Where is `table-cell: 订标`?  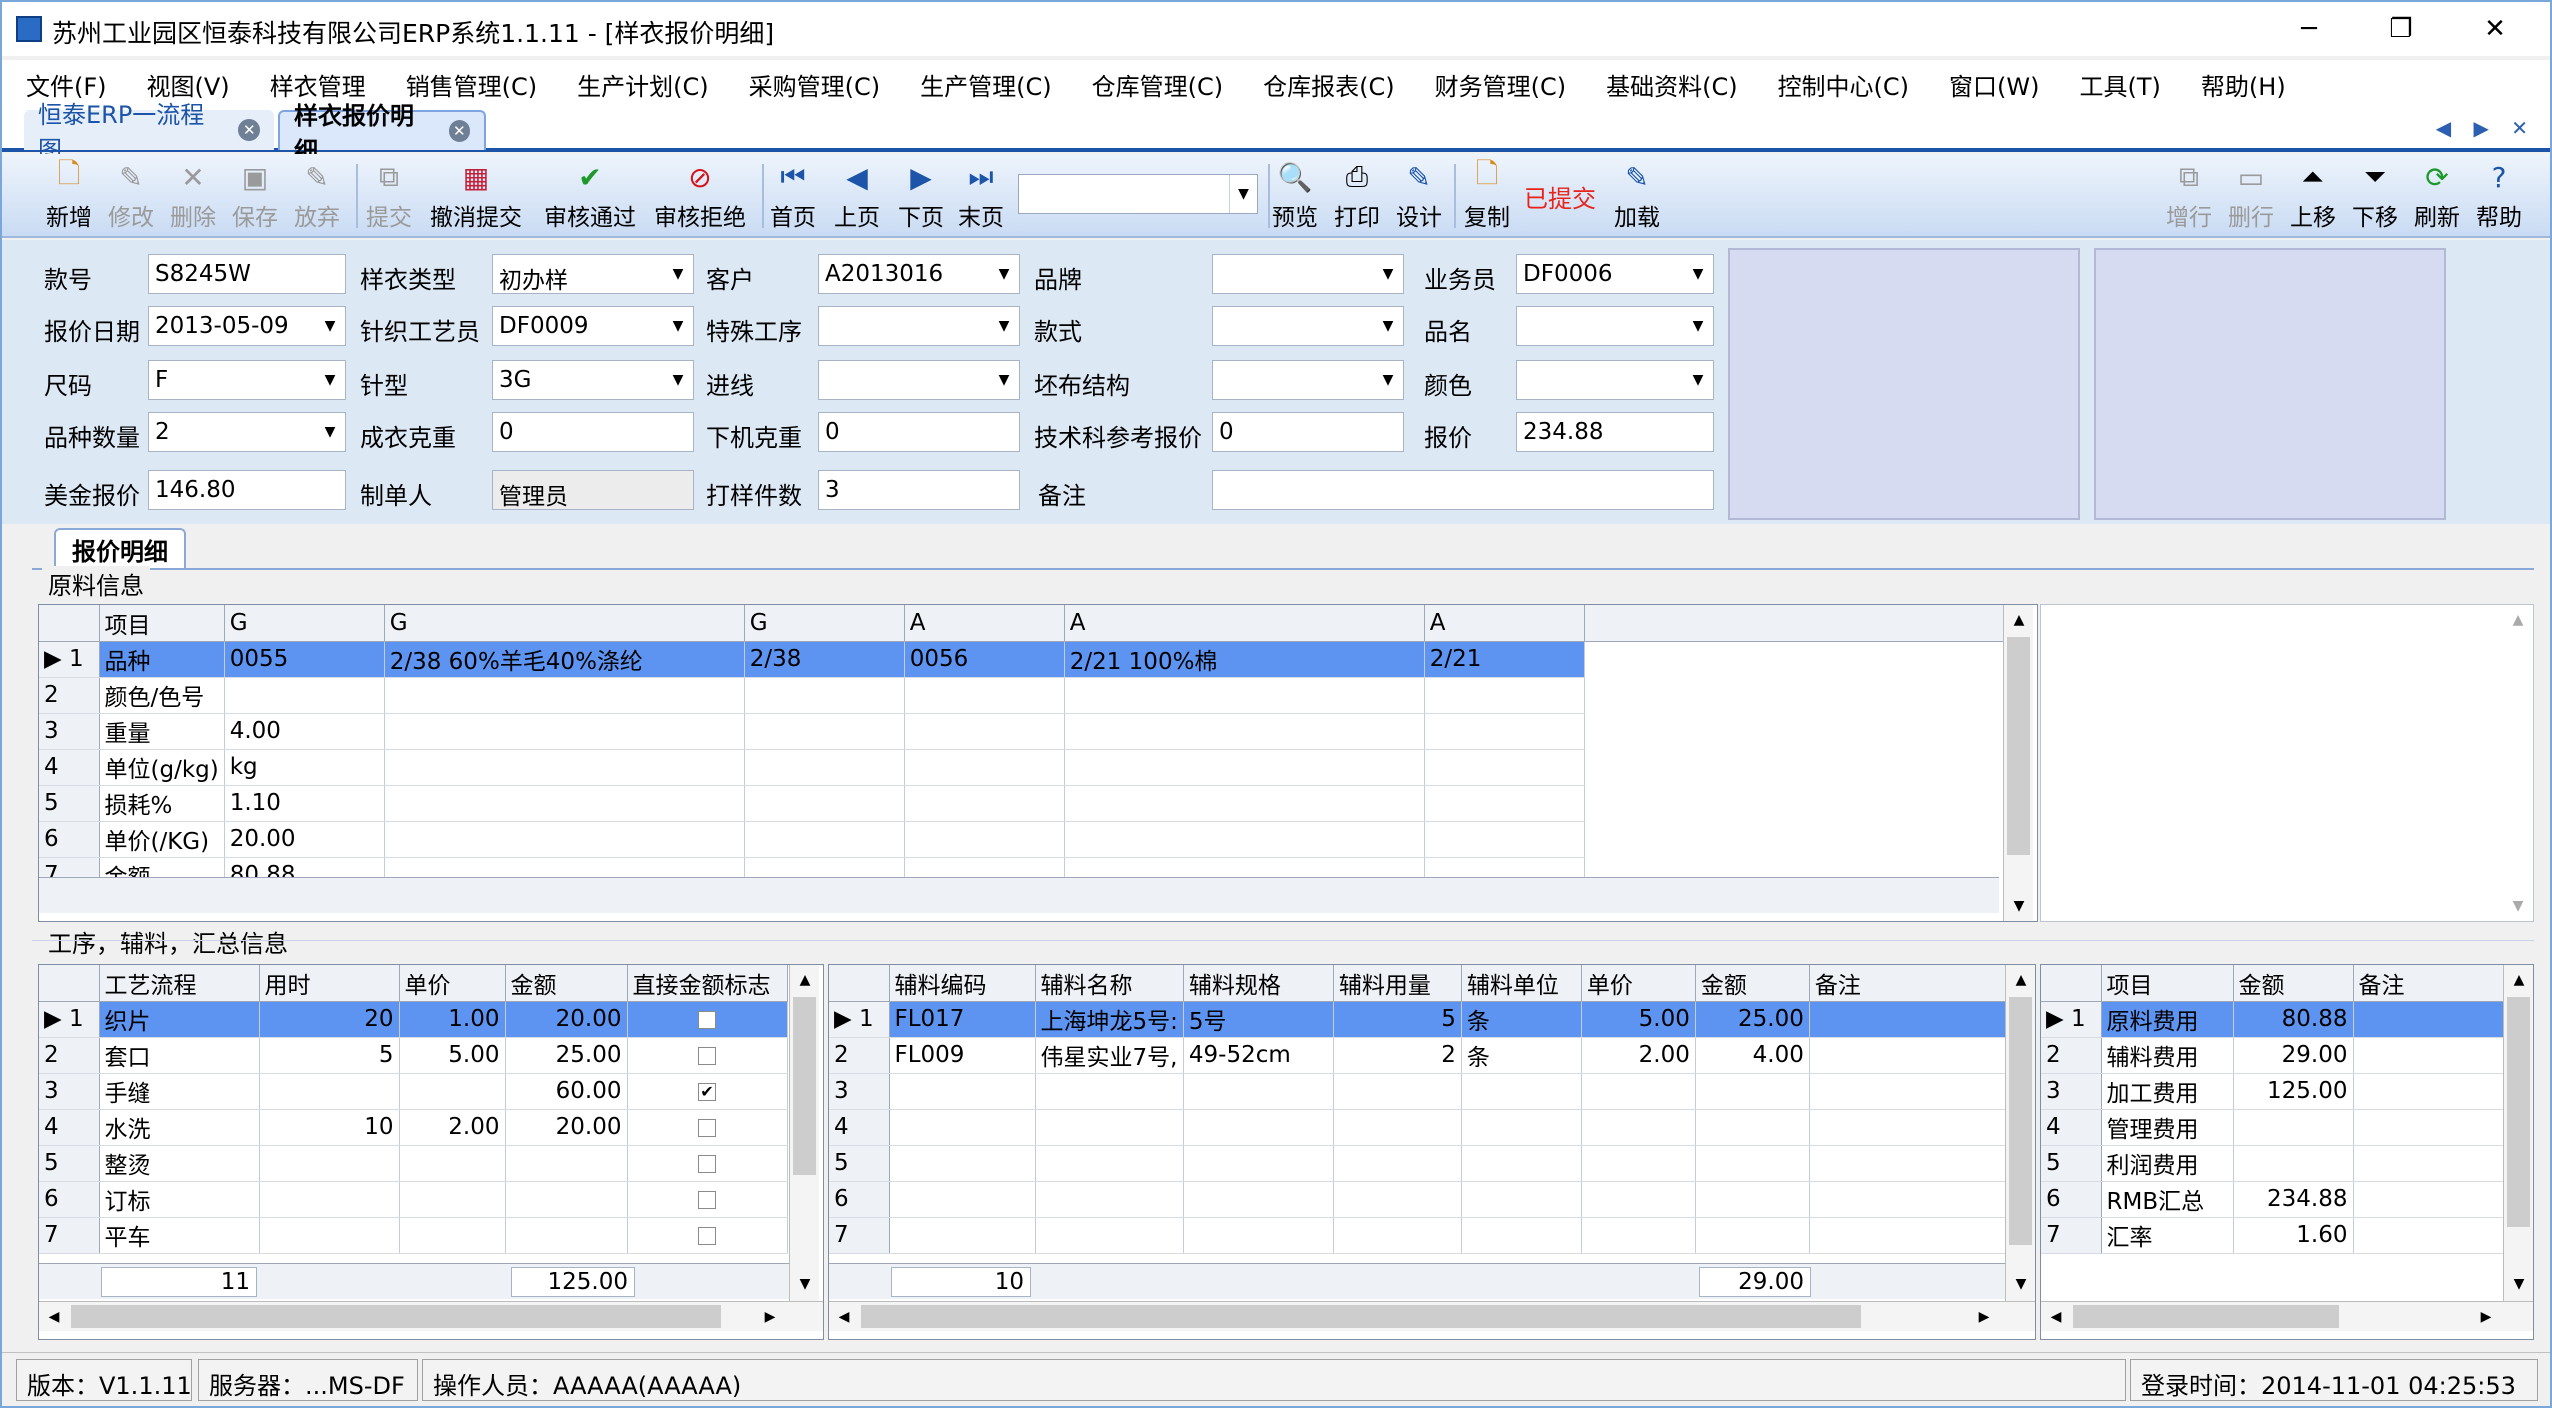
table-cell: 订标 is located at coordinates (179, 1199).